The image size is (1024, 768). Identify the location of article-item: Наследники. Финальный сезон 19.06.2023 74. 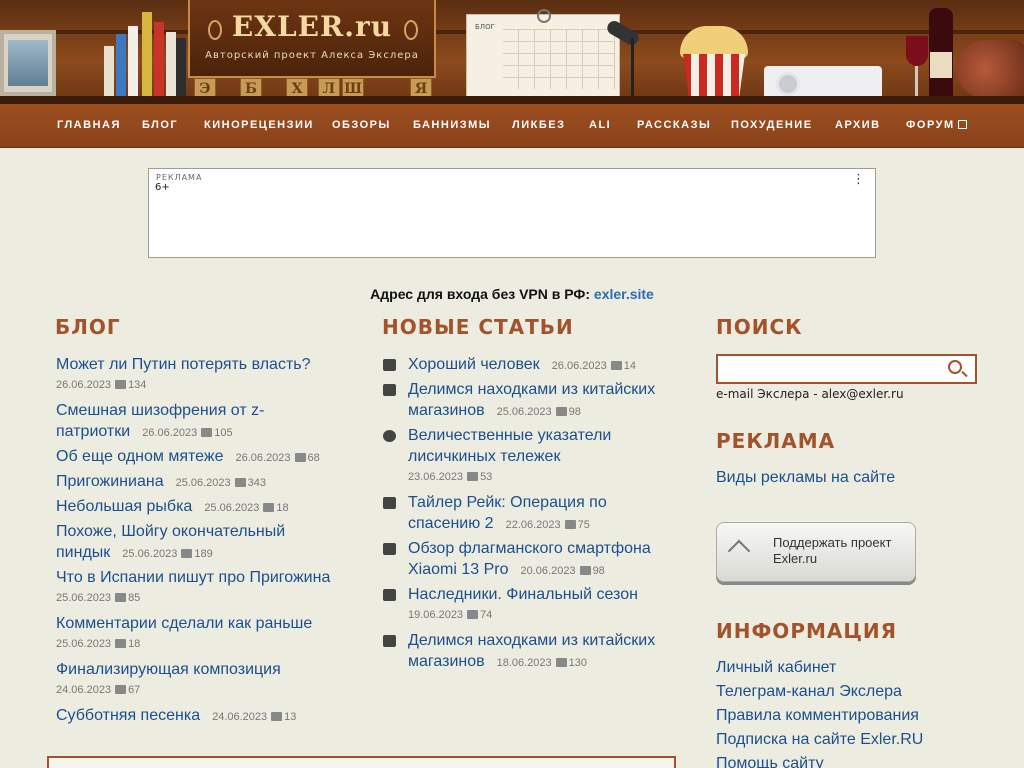
(553, 605).